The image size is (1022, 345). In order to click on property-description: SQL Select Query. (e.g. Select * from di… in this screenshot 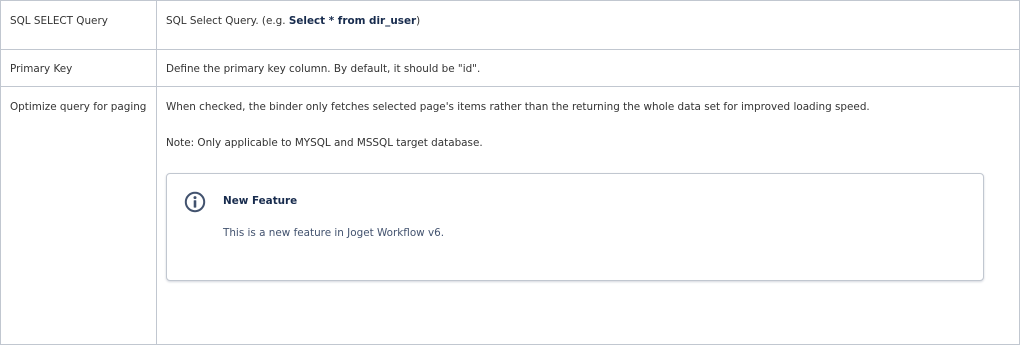, I will do `click(588, 21)`.